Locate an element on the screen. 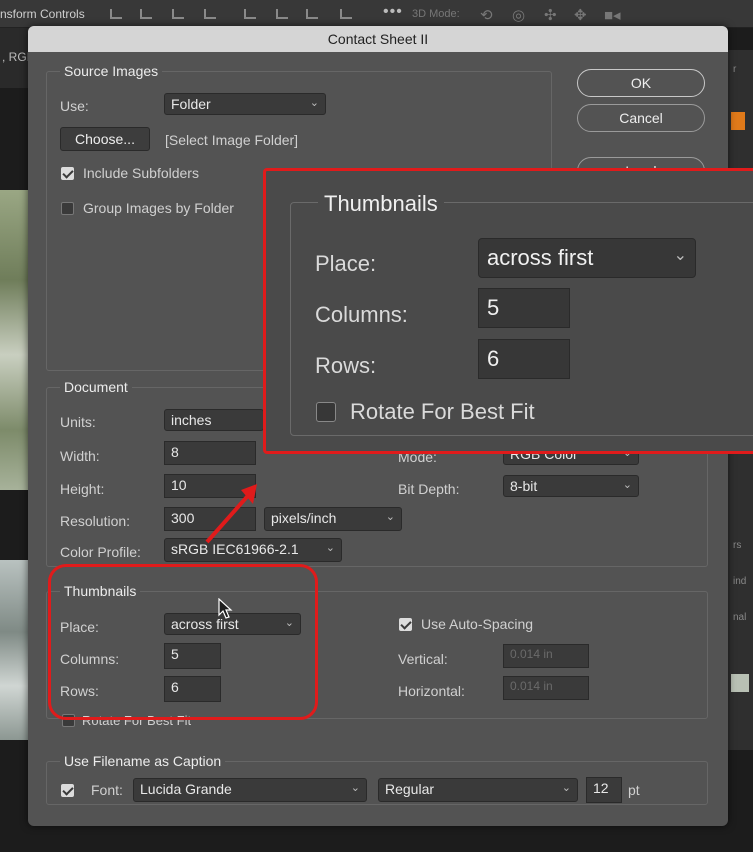  font-select: Lucida Grande ⌄ is located at coordinates (250, 790).